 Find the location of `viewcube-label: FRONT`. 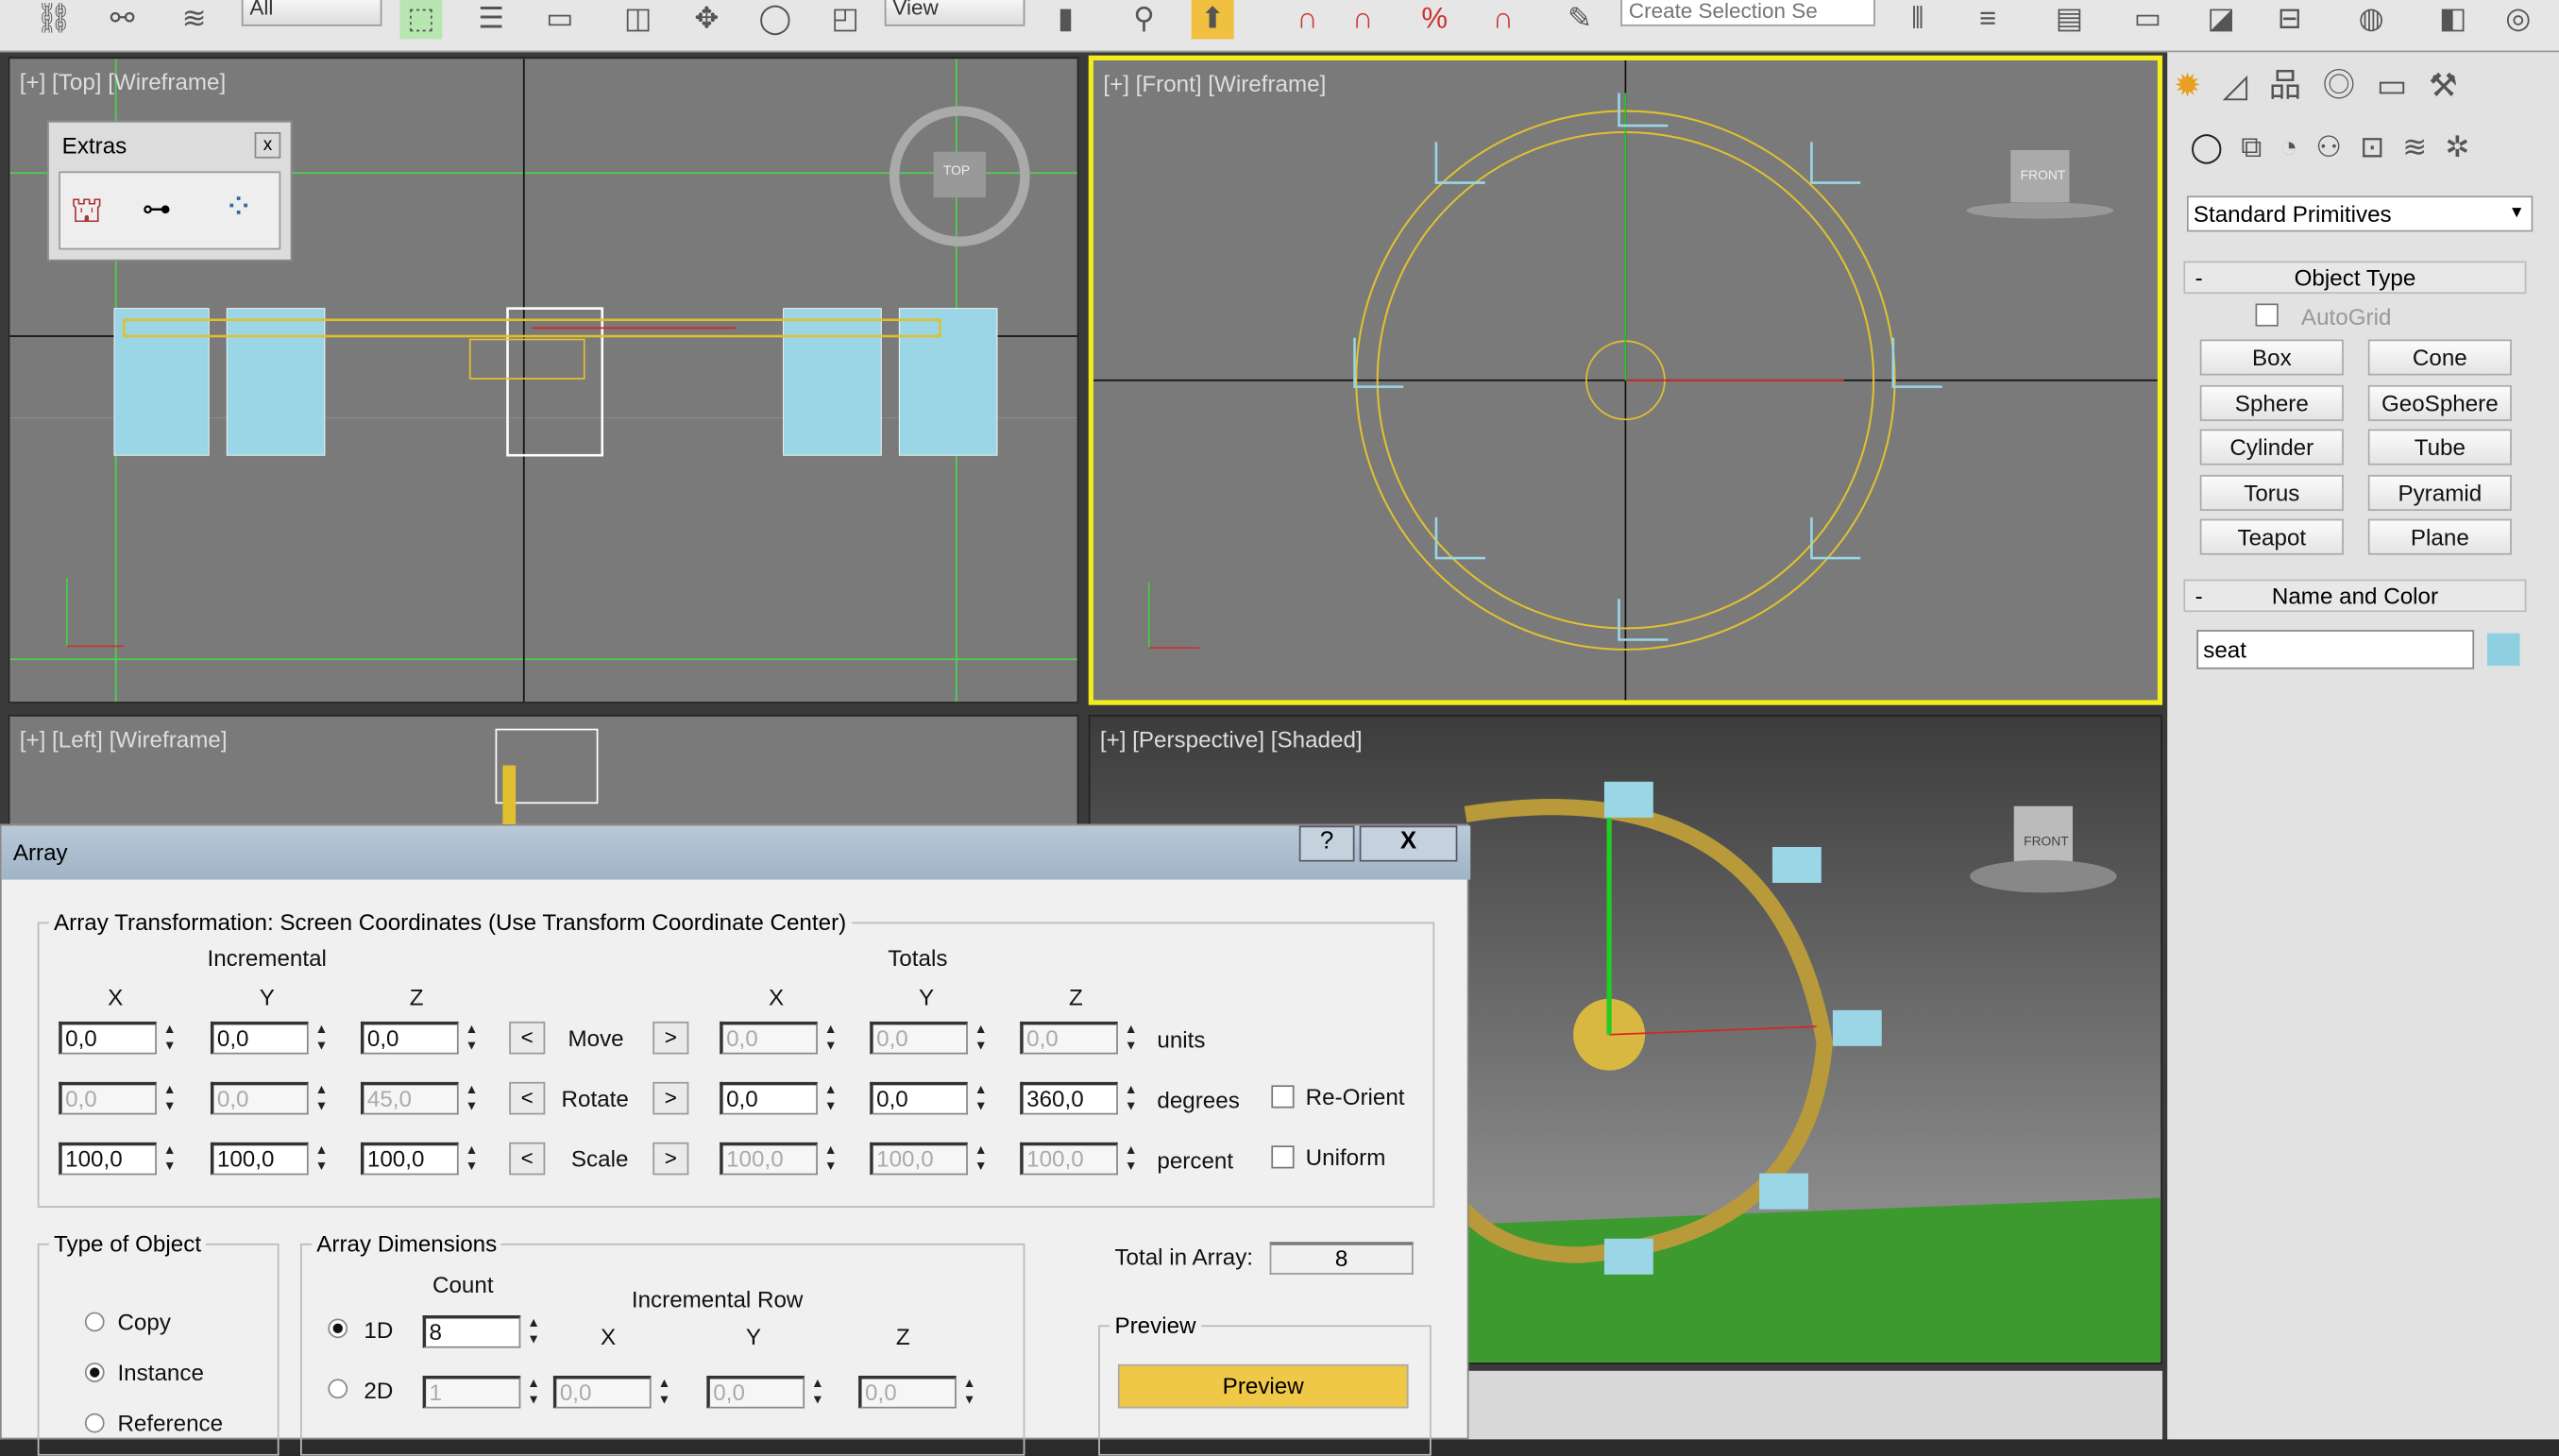

viewcube-label: FRONT is located at coordinates (2046, 841).